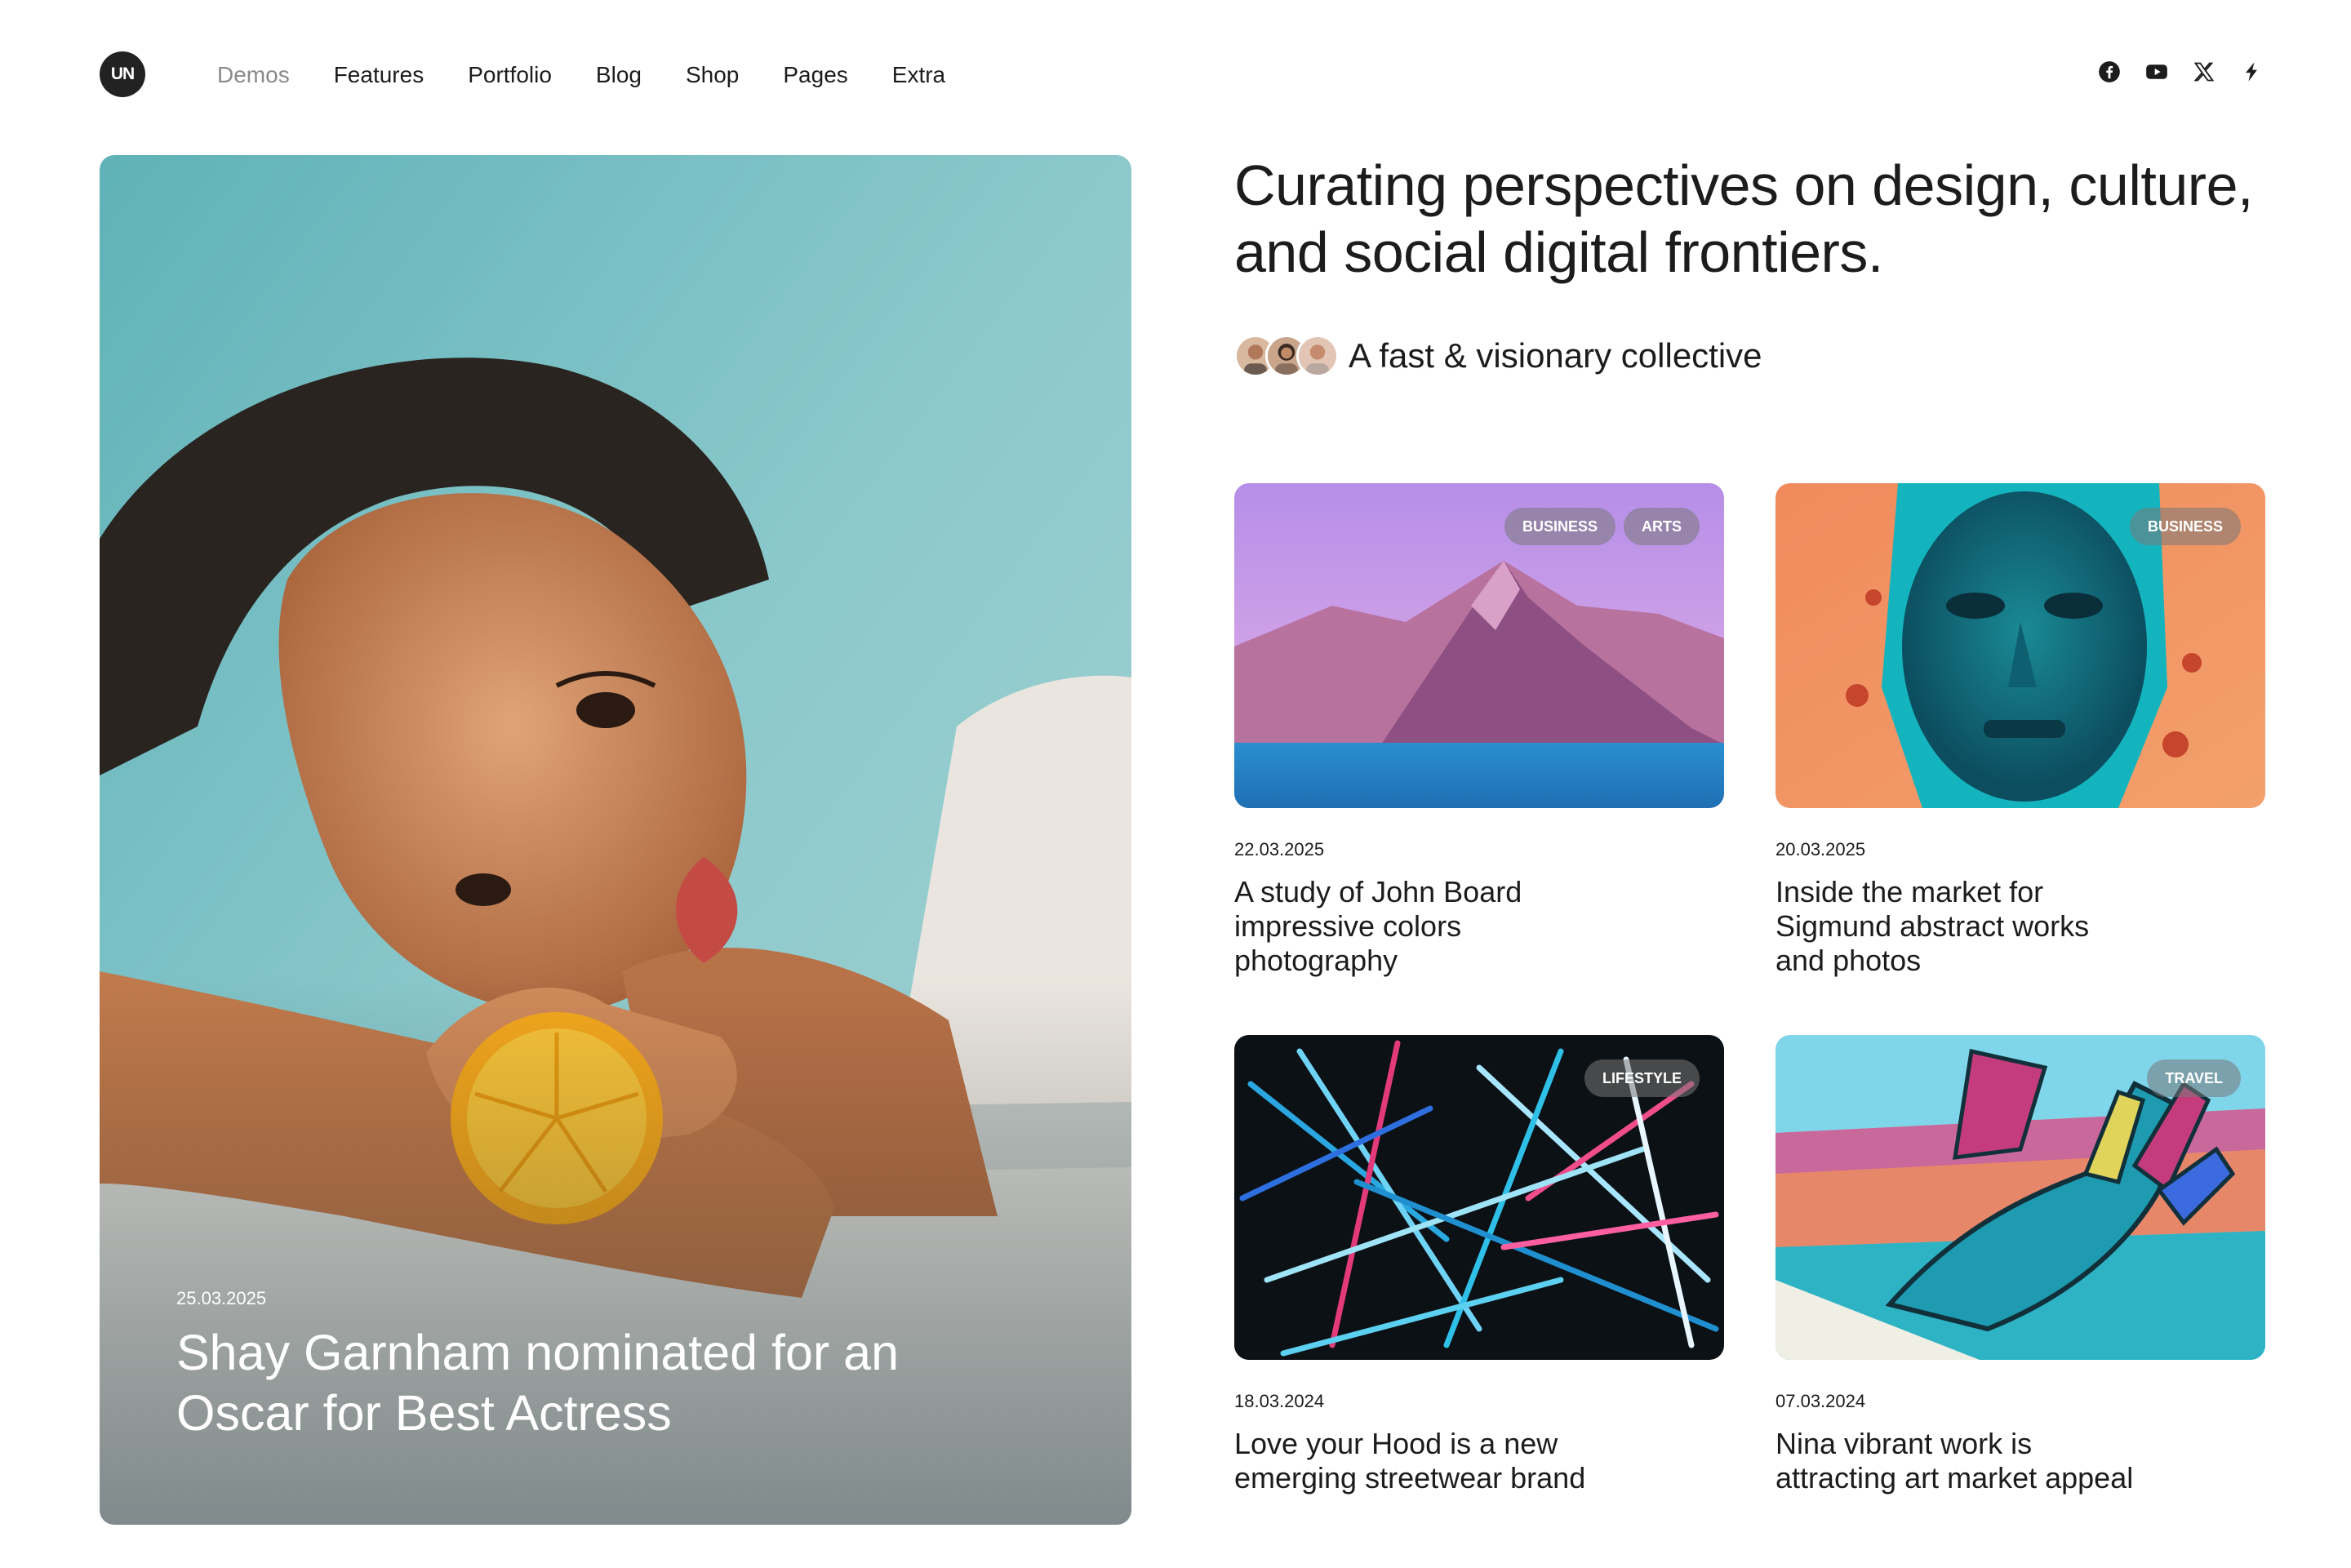  What do you see at coordinates (1662, 526) in the screenshot?
I see `tag-arts: ARTS` at bounding box center [1662, 526].